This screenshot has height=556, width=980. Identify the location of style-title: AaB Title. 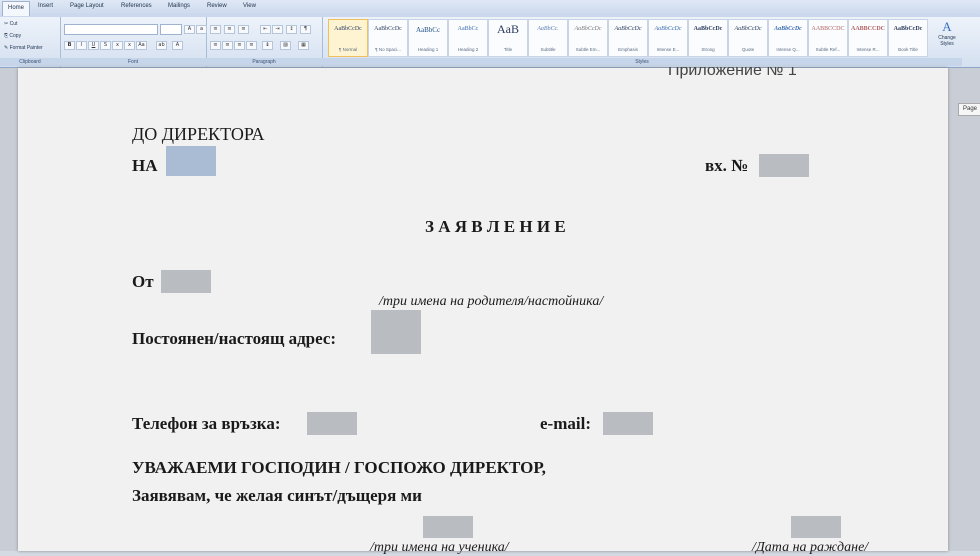
(508, 38).